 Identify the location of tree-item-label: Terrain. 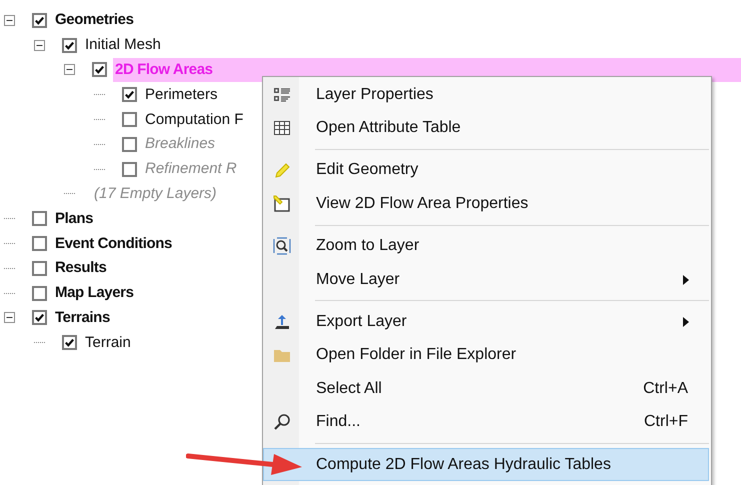
(108, 343).